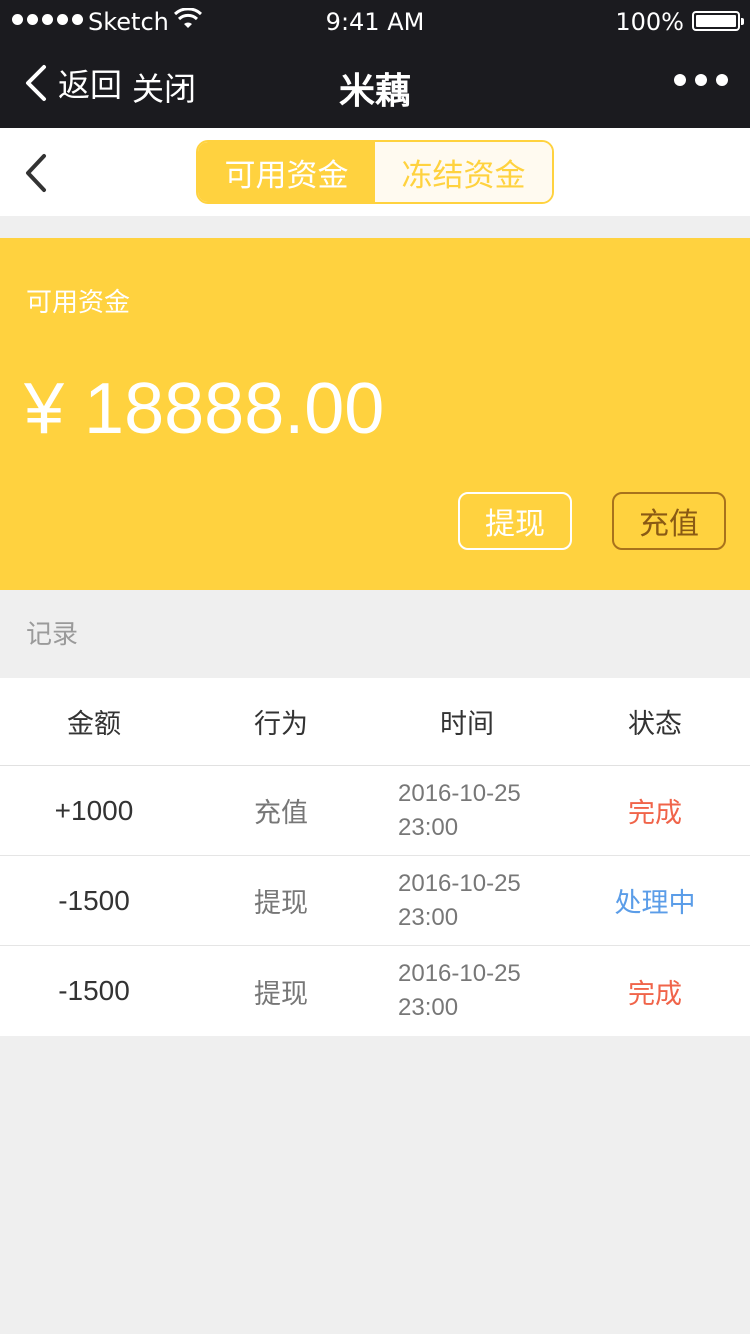 Image resolution: width=750 pixels, height=1334 pixels. Describe the element at coordinates (655, 724) in the screenshot. I see `header-status: 状态` at that location.